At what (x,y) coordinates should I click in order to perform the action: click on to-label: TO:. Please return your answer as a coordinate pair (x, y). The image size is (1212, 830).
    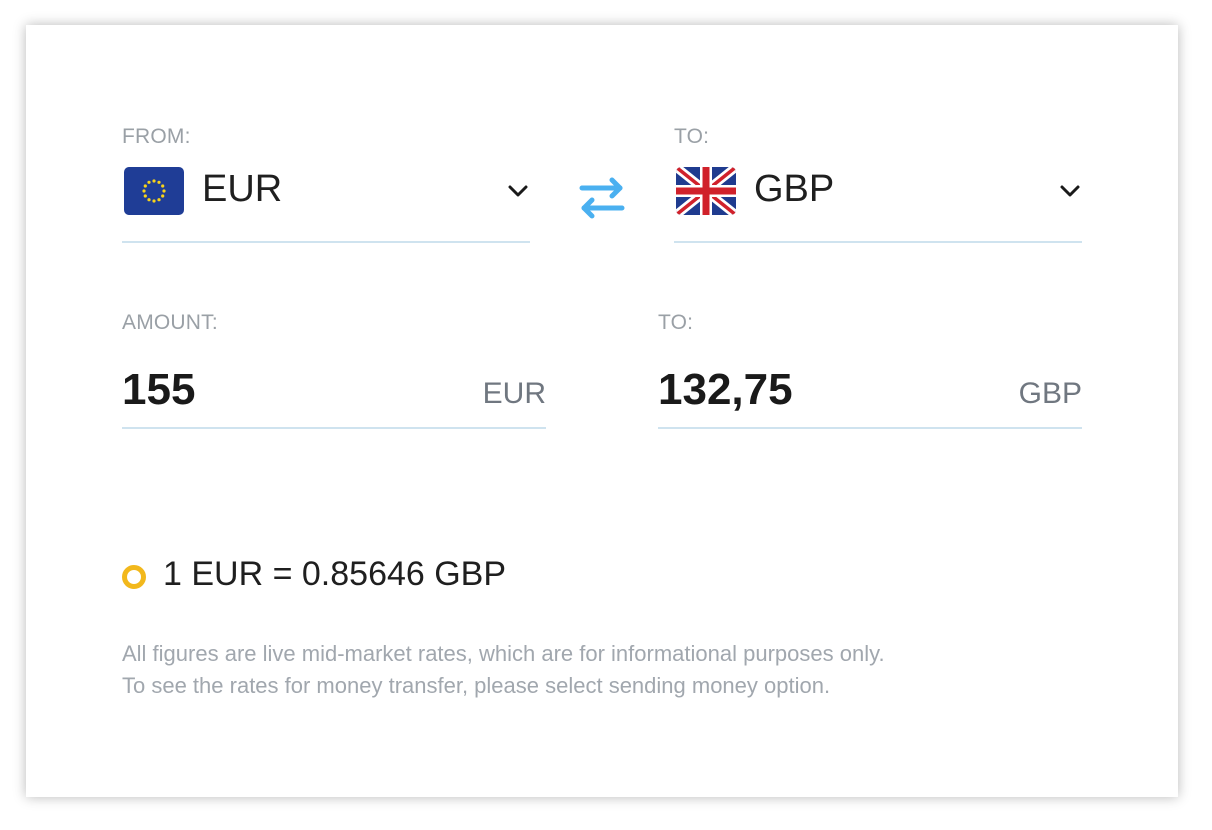
    Looking at the image, I should click on (692, 136).